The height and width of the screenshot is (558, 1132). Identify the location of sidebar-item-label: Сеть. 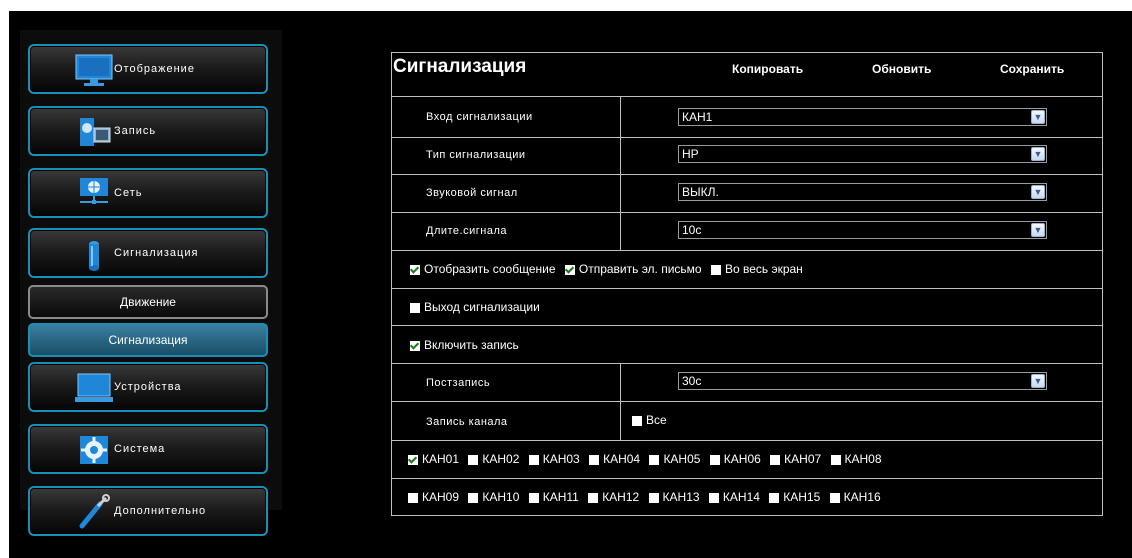
(128, 193).